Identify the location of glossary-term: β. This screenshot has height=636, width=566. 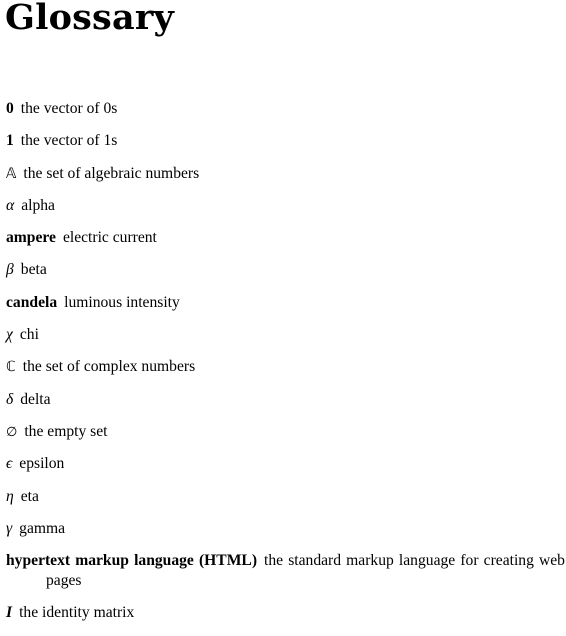
(10, 270).